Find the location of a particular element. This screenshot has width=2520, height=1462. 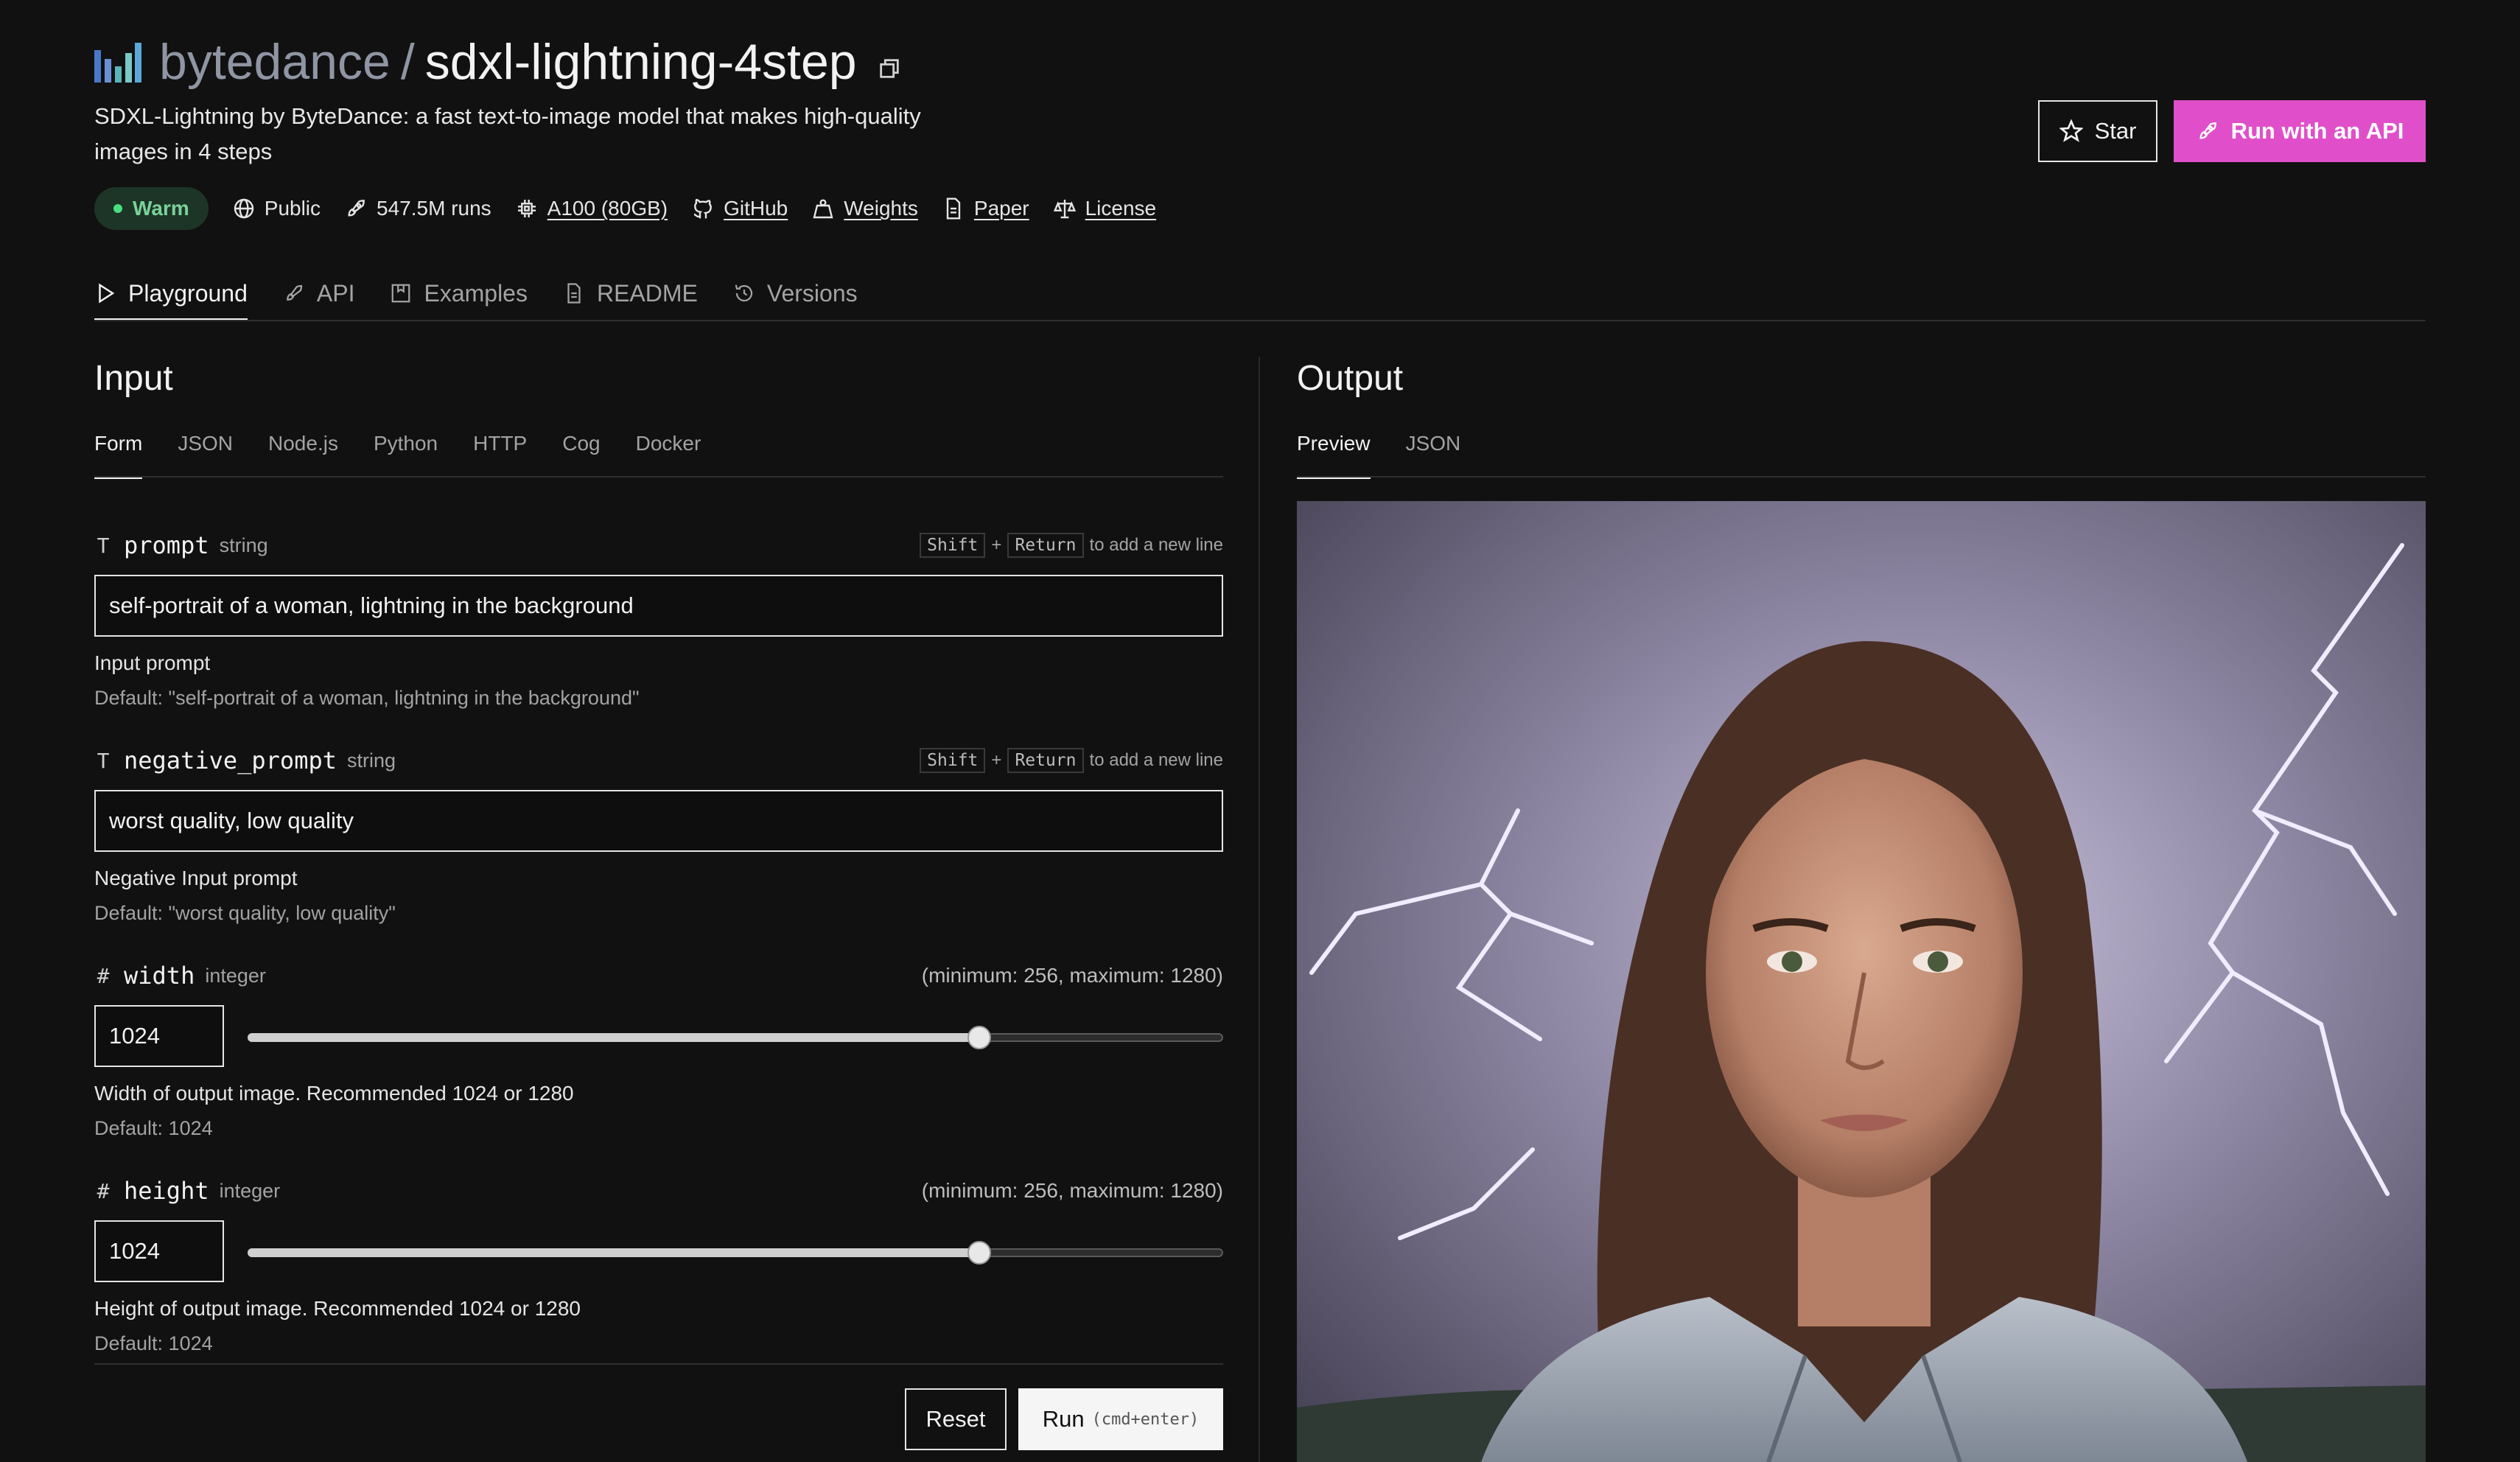

copy-icon is located at coordinates (889, 68).